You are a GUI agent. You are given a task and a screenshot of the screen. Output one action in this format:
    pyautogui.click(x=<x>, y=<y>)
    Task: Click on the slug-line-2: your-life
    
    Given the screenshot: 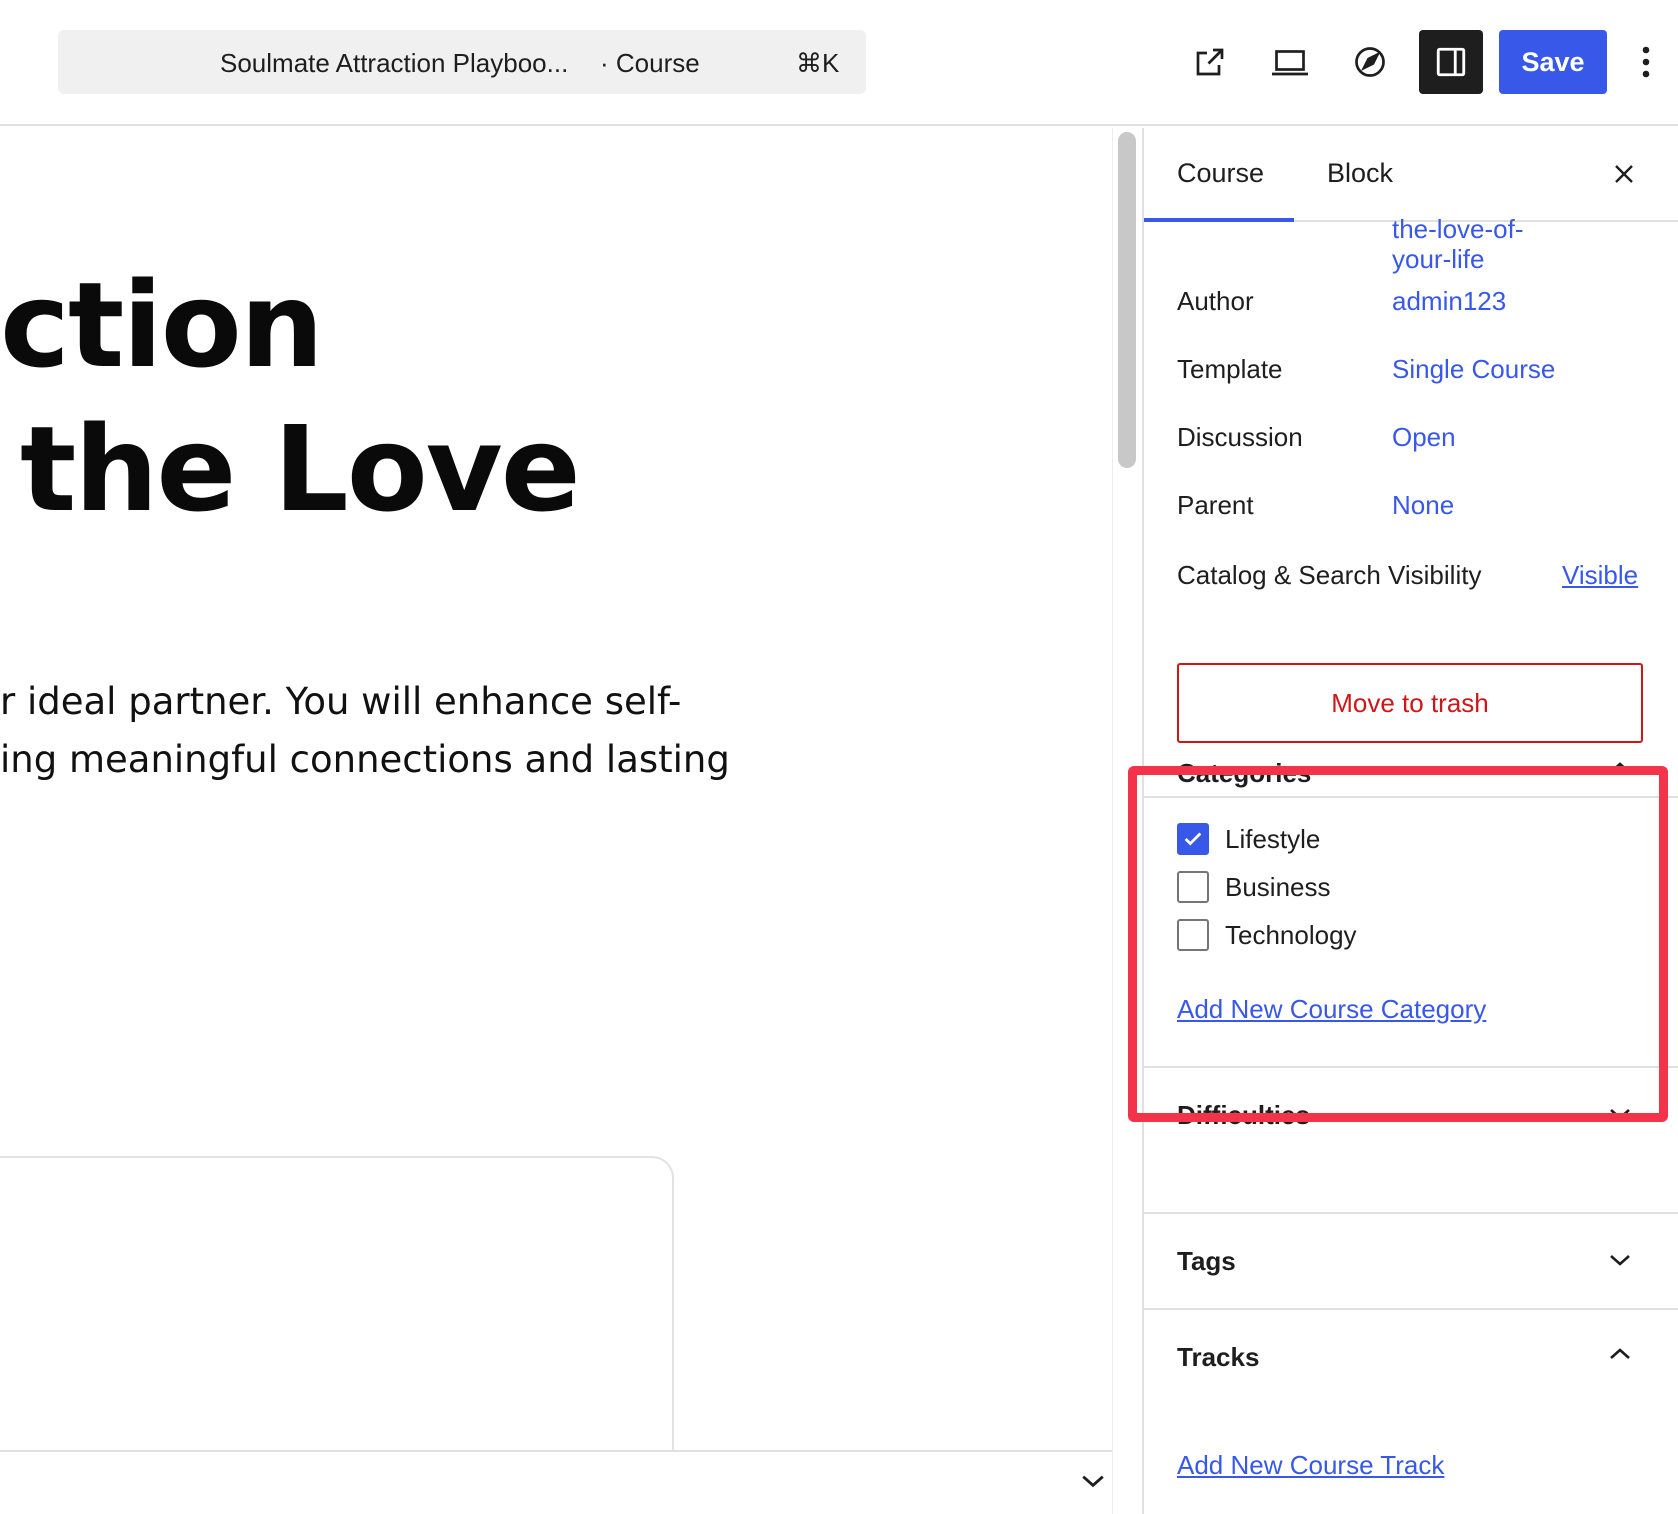 What is the action you would take?
    pyautogui.click(x=1438, y=259)
    